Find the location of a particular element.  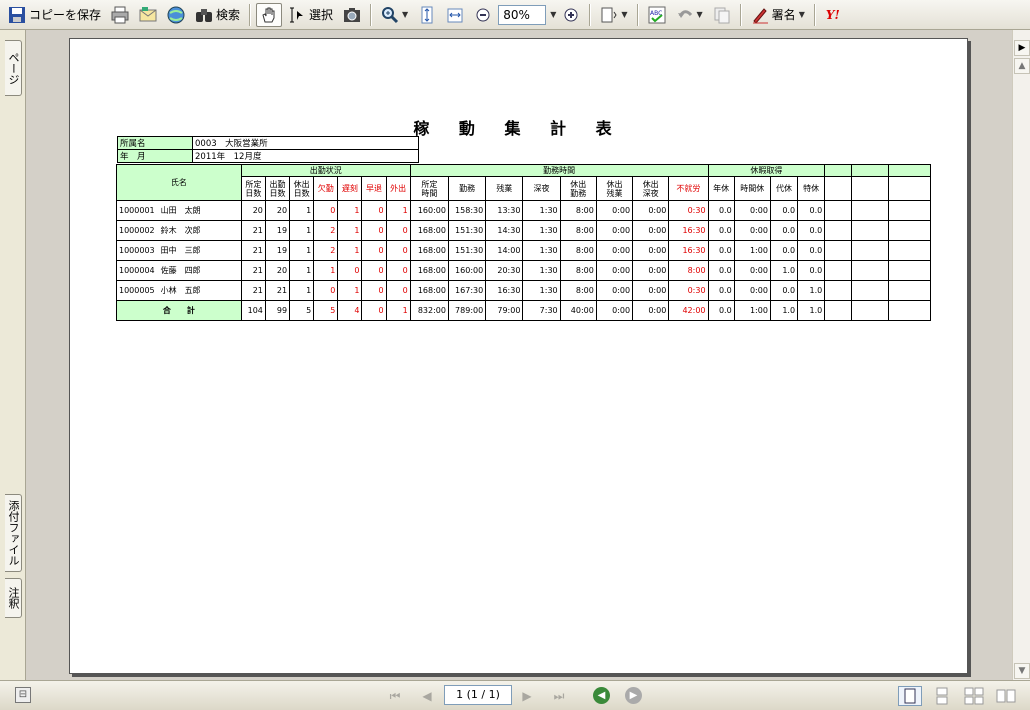

column-header: 所定 時間 is located at coordinates (429, 188).